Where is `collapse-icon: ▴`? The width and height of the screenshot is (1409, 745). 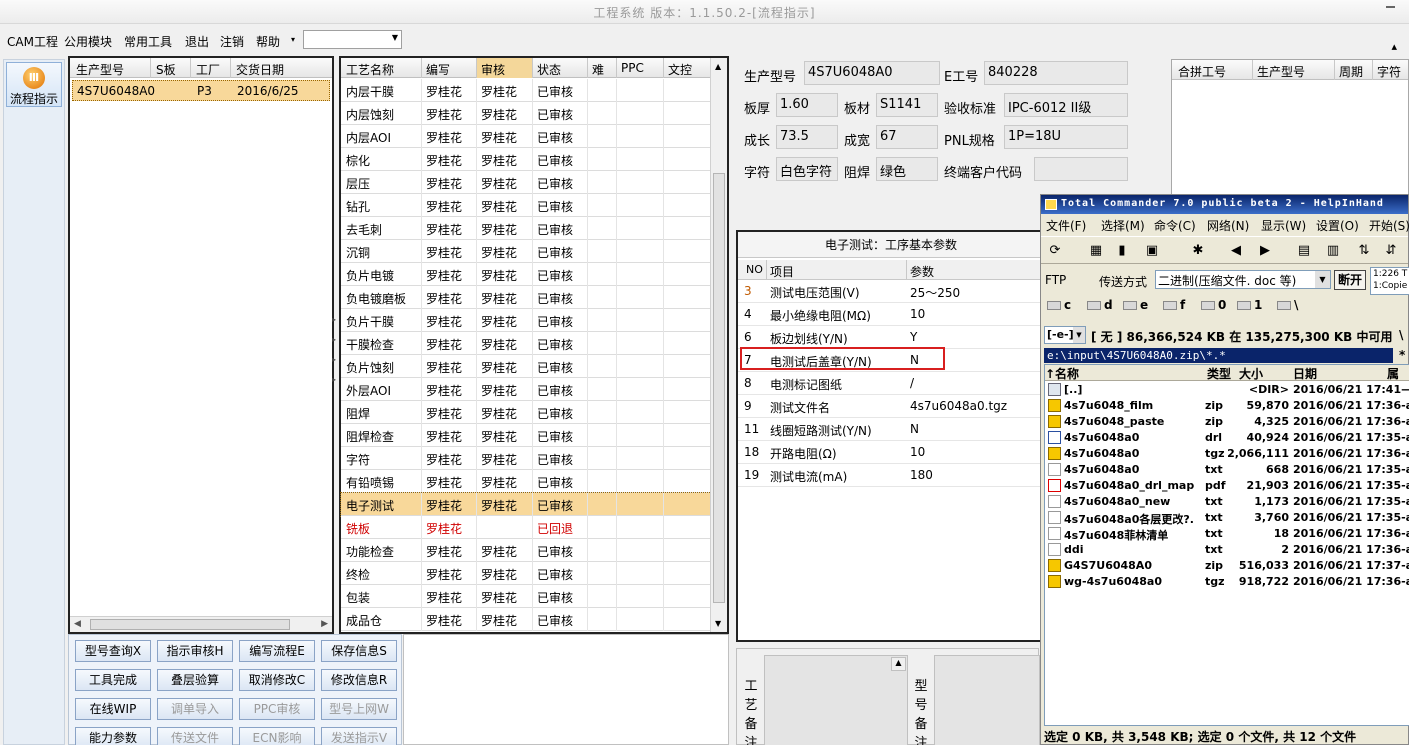 collapse-icon: ▴ is located at coordinates (1394, 46).